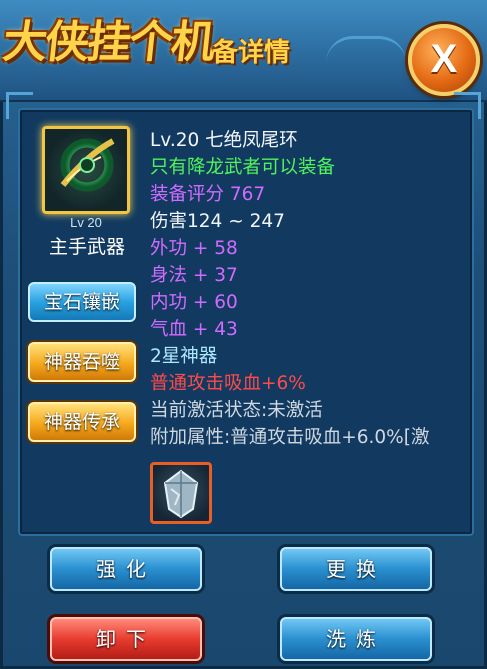  Describe the element at coordinates (217, 221) in the screenshot. I see `damage-range: 伤害124 ~ 247` at that location.